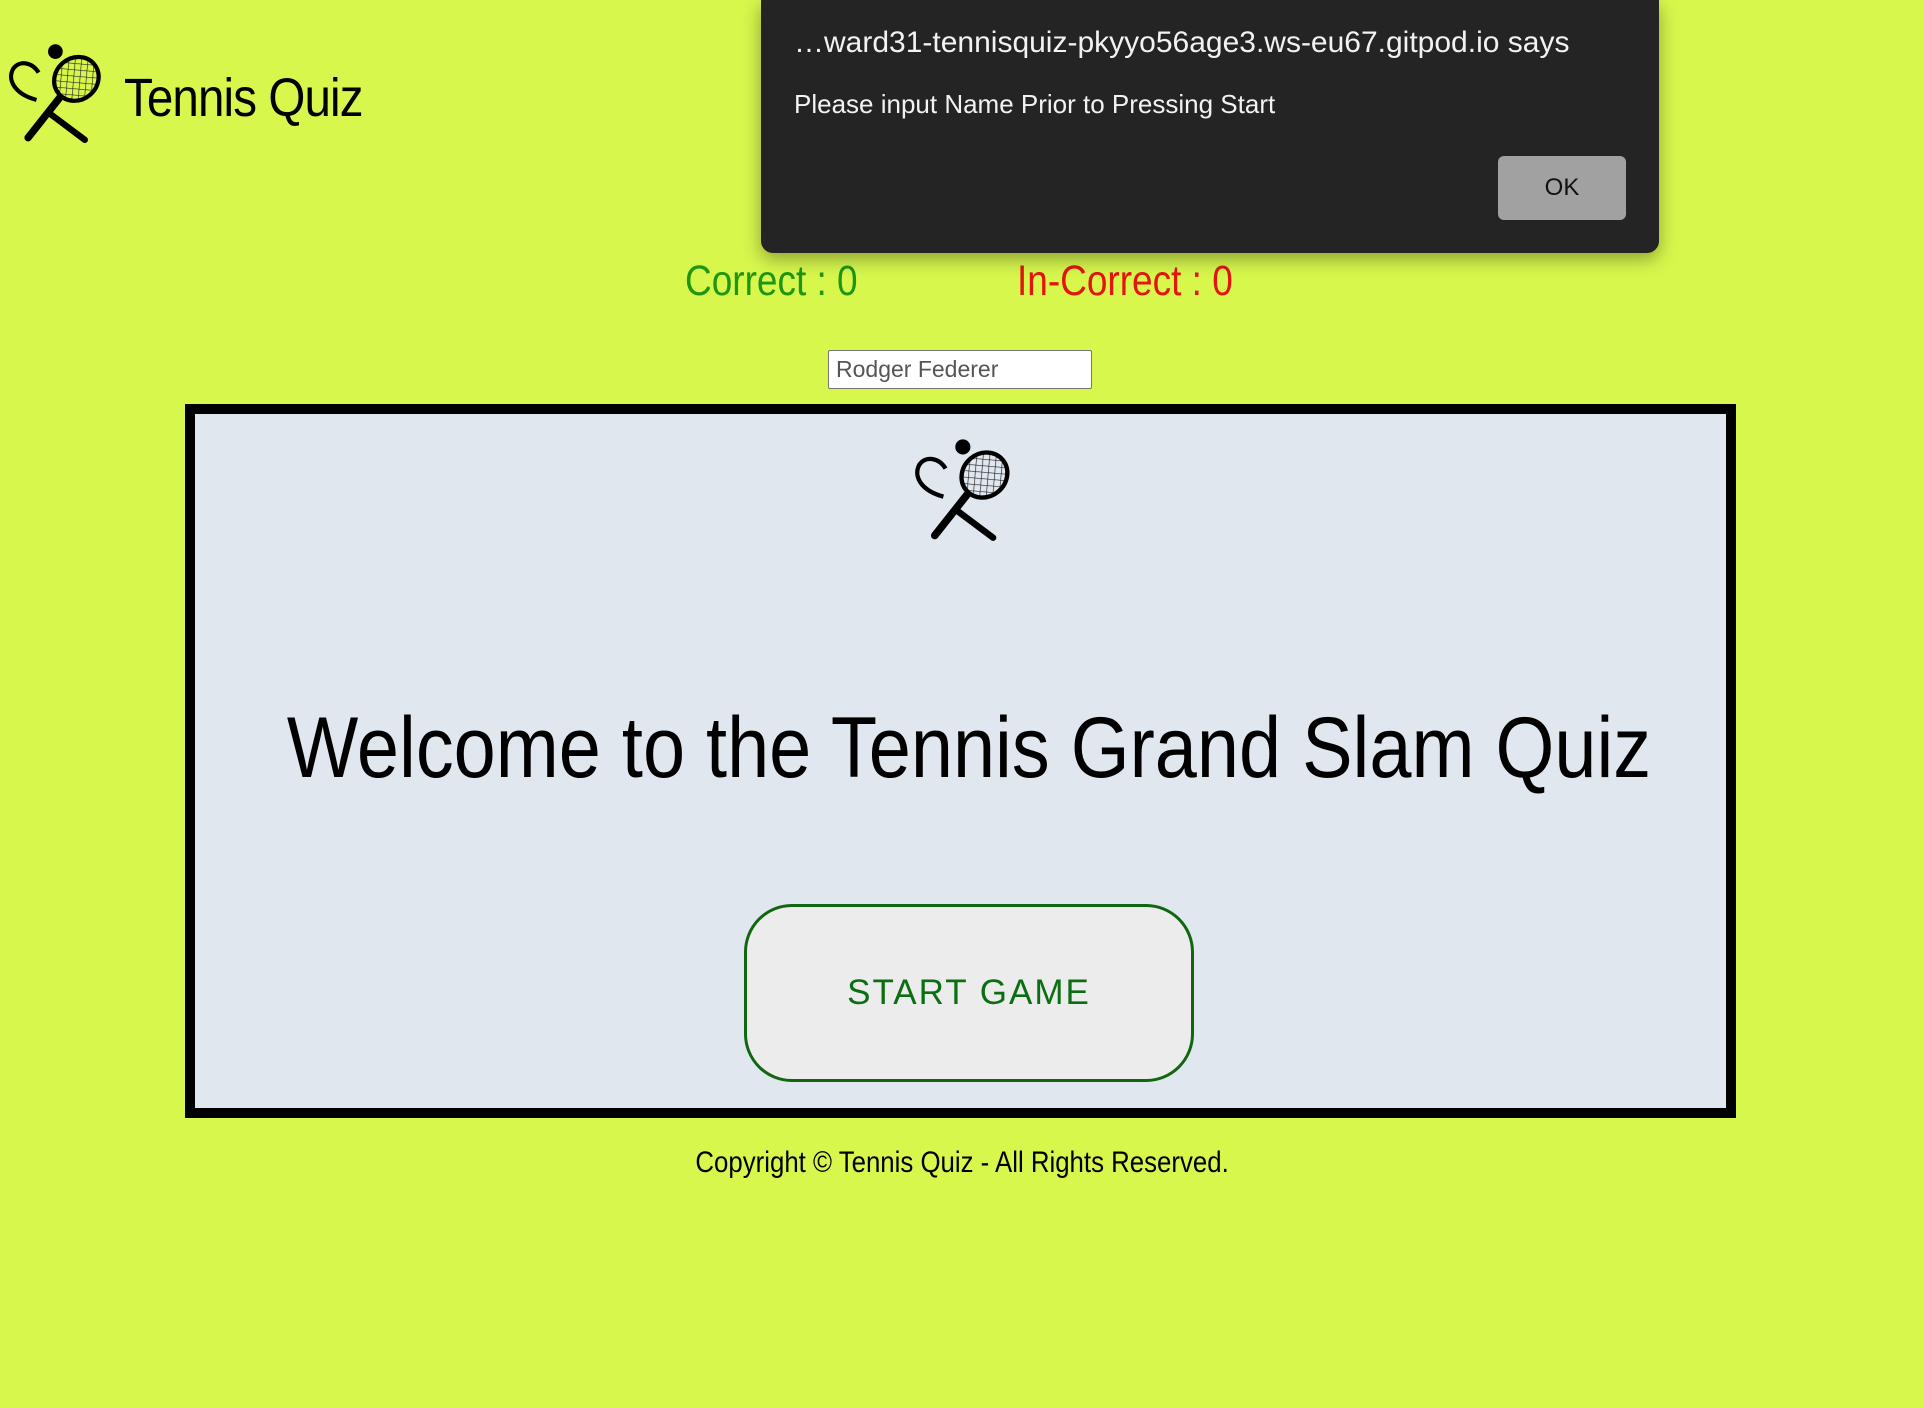 The width and height of the screenshot is (1924, 1408). Describe the element at coordinates (771, 281) in the screenshot. I see `correct-score: Correct : 0` at that location.